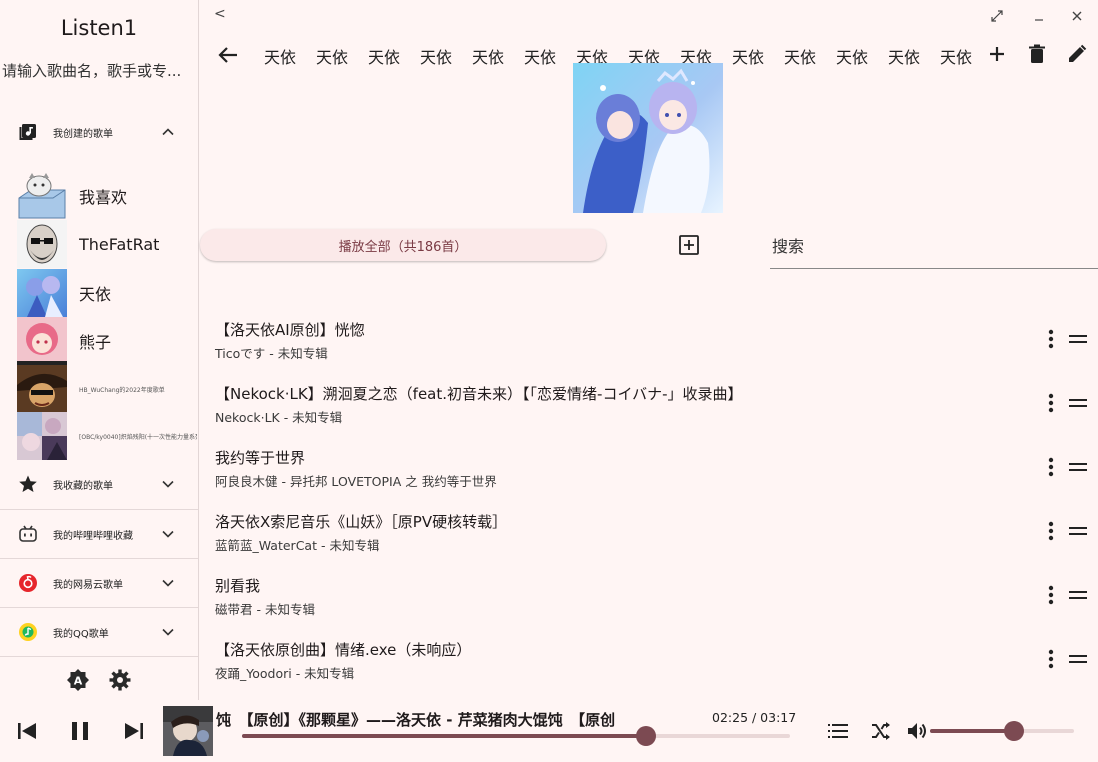  What do you see at coordinates (28, 534) in the screenshot?
I see `bilibili-icon` at bounding box center [28, 534].